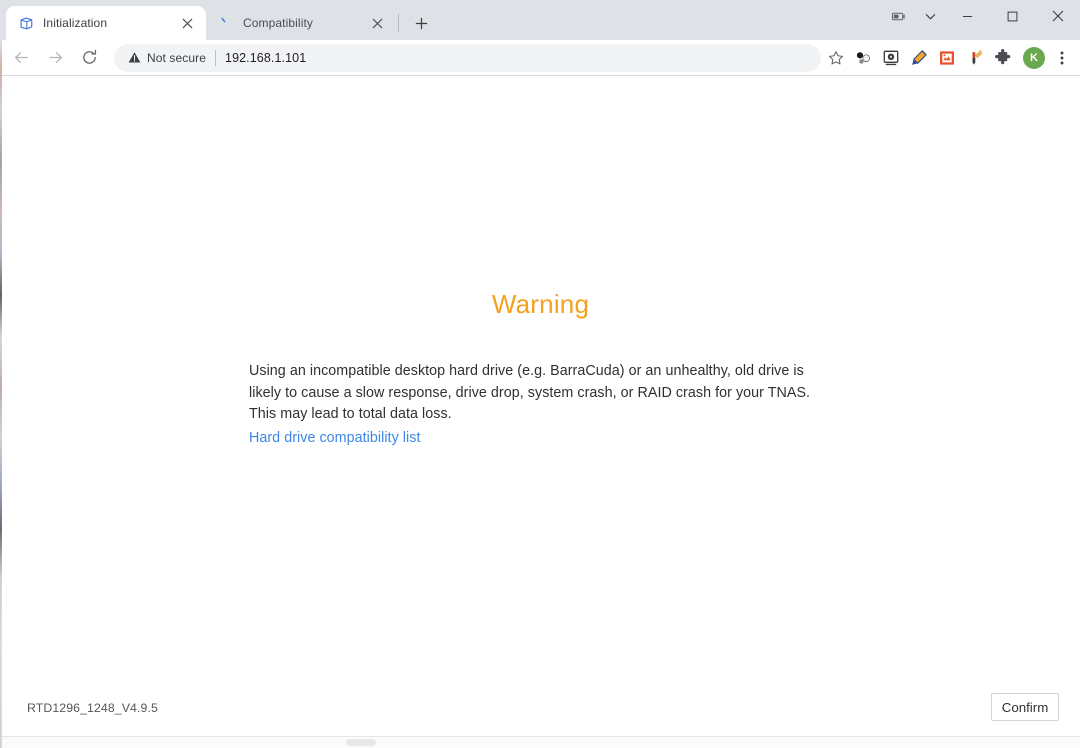 This screenshot has width=1080, height=748. I want to click on new-tab-button, so click(421, 23).